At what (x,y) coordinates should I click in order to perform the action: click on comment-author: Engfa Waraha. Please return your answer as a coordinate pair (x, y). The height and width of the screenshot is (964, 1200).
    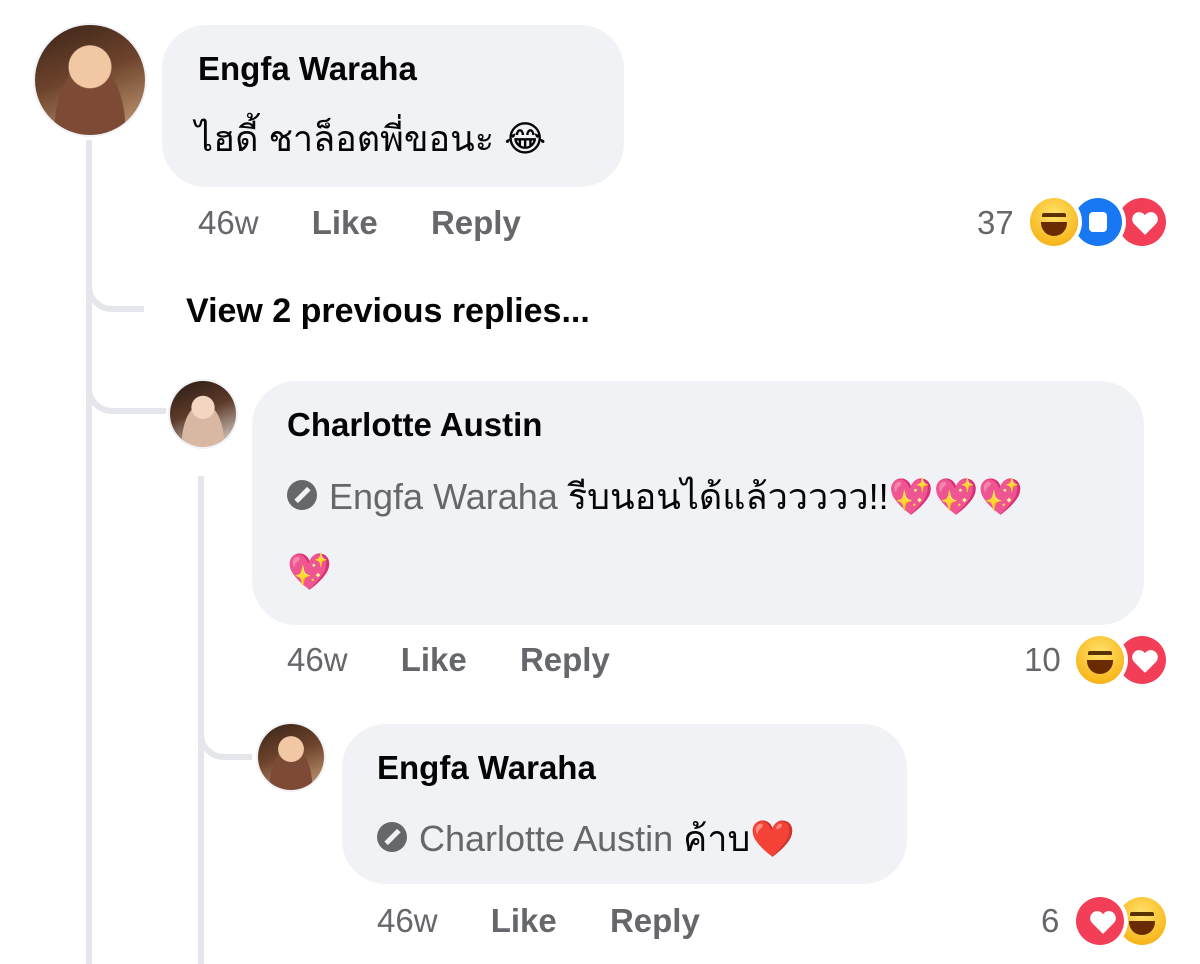
    Looking at the image, I should click on (307, 69).